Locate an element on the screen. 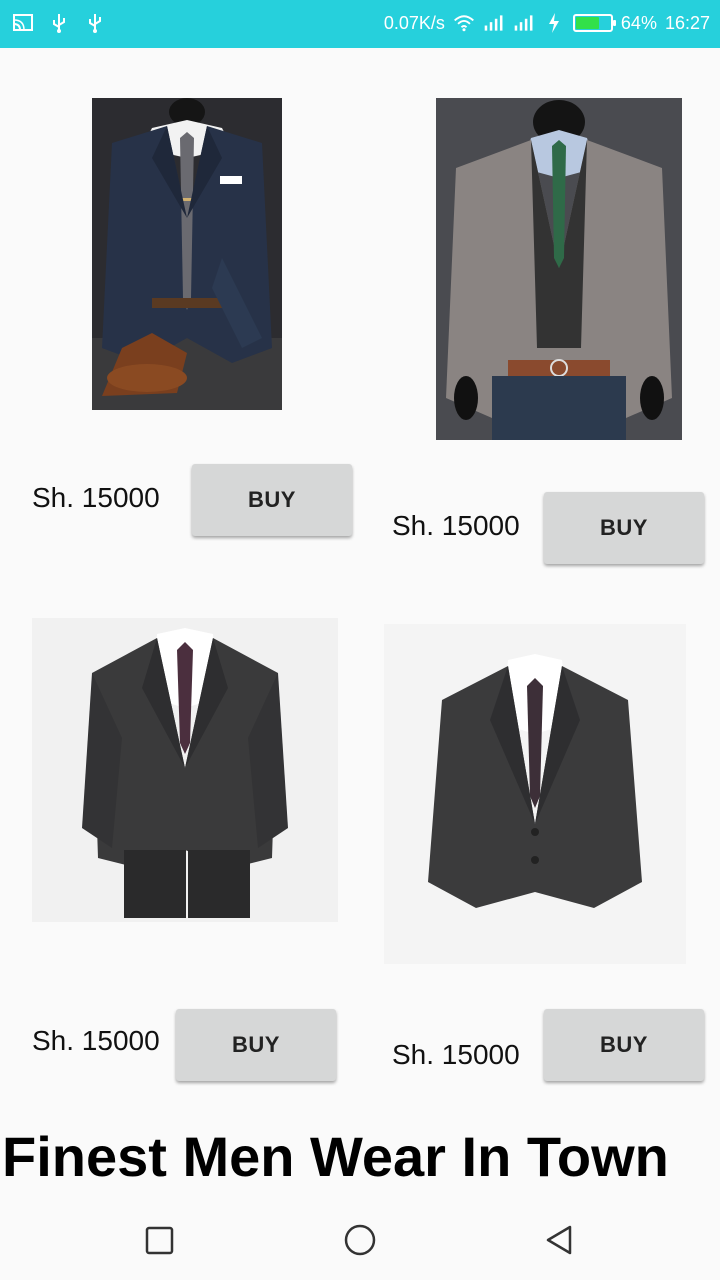 This screenshot has height=1280, width=720. clock: 16:27 is located at coordinates (687, 22).